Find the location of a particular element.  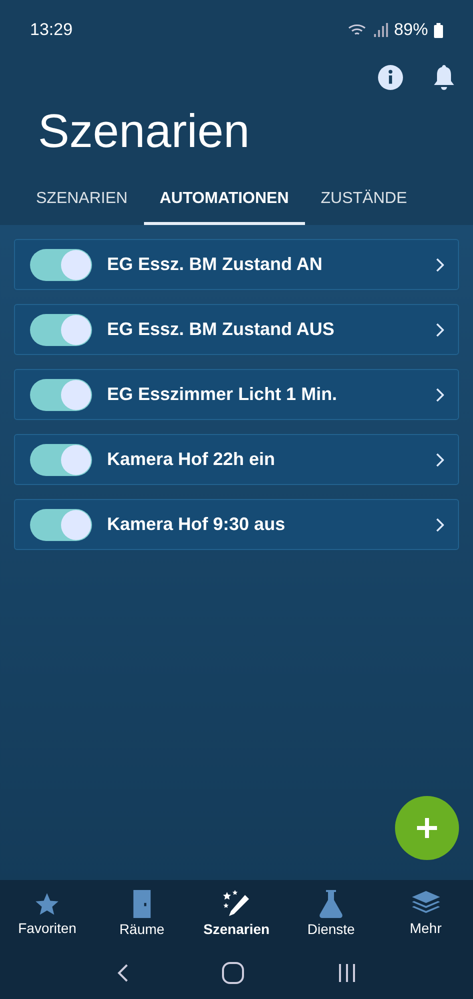

battery-percentage: 89% is located at coordinates (411, 30).